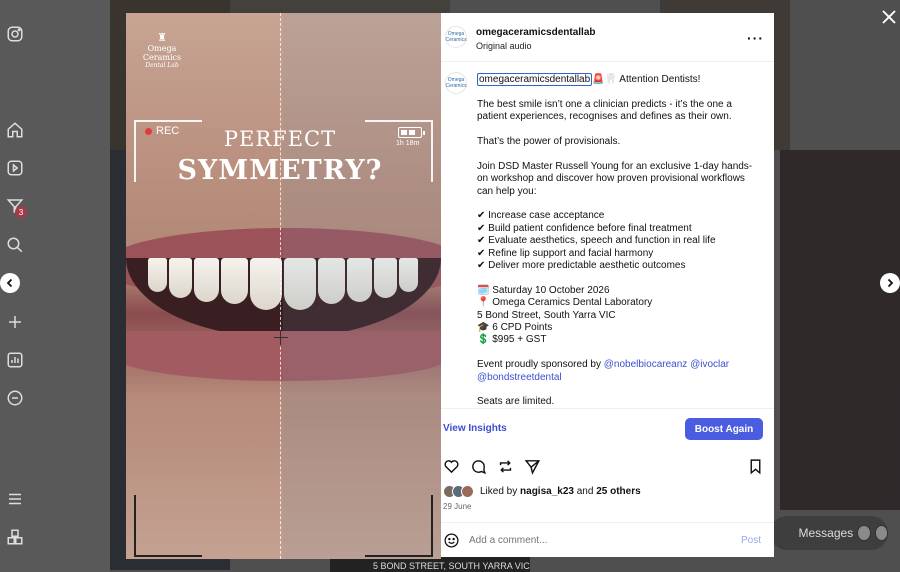 This screenshot has width=900, height=572. What do you see at coordinates (889, 17) in the screenshot?
I see `close-icon` at bounding box center [889, 17].